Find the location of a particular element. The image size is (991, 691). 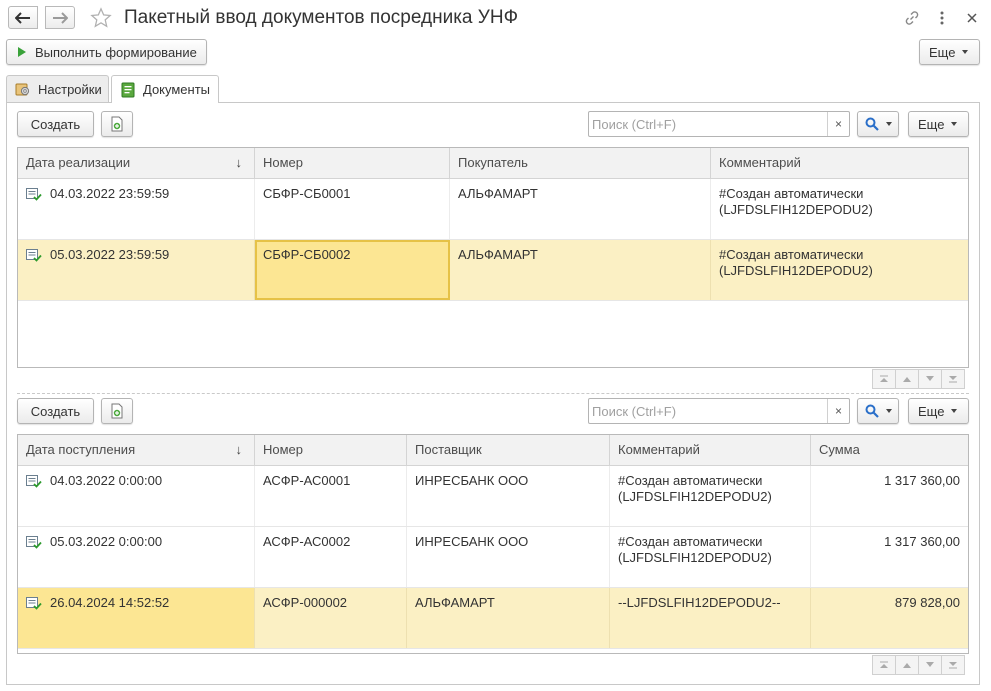

run-formation-button: Выполнить формирование is located at coordinates (106, 52).